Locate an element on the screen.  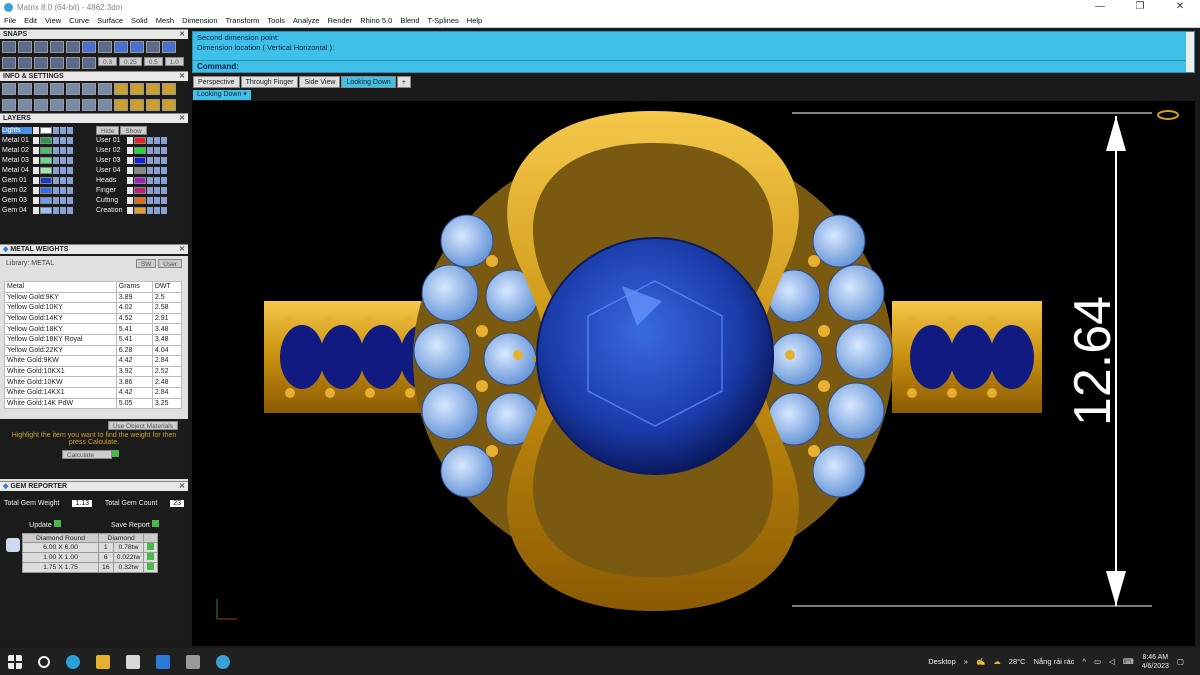
layer-row: User 01 is located at coordinates (142, 140).